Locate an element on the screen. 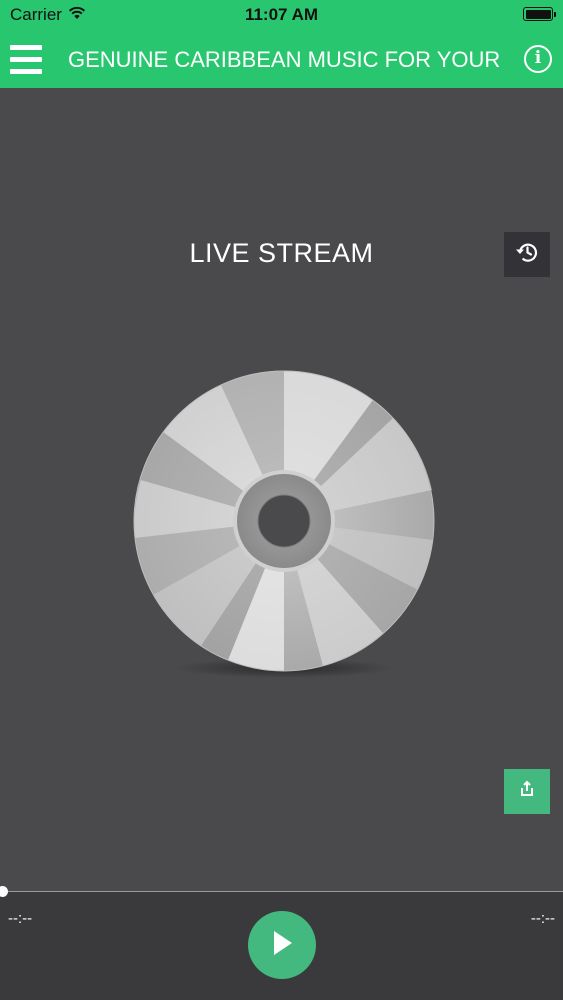  history-icon is located at coordinates (527, 254).